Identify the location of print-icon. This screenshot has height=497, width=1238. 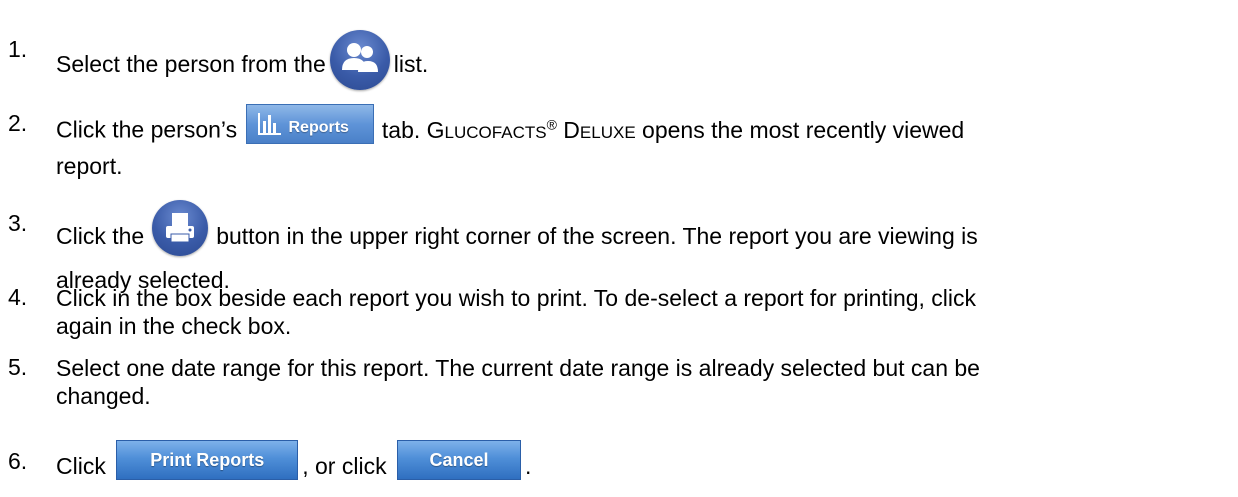
(180, 228).